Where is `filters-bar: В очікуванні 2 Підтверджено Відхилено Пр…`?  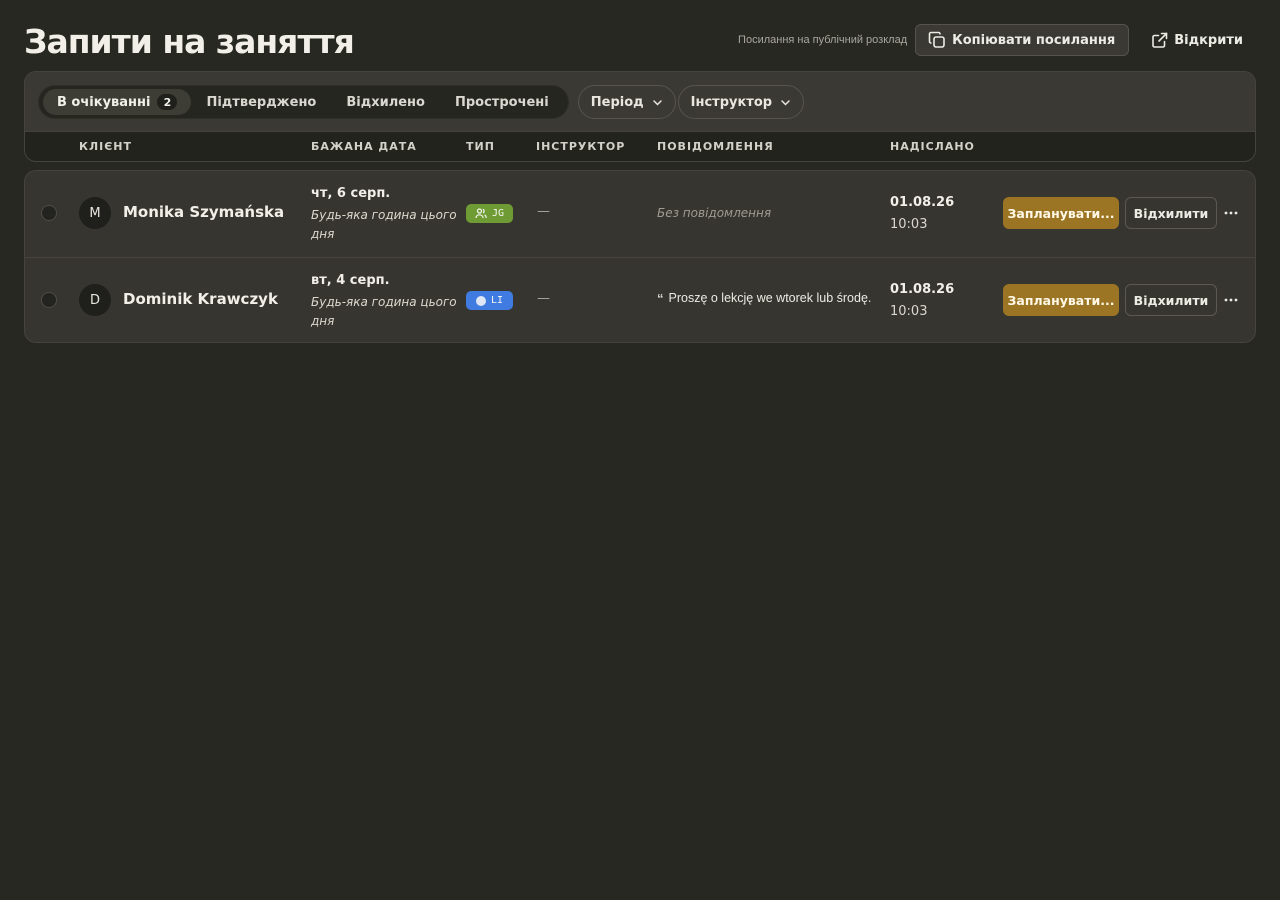
filters-bar: В очікуванні 2 Підтверджено Відхилено Пр… is located at coordinates (421, 102).